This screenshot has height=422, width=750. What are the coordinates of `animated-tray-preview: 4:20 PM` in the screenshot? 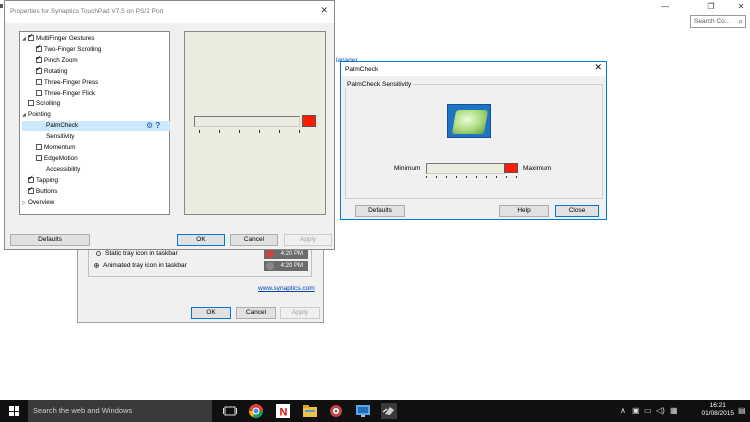 It's located at (286, 266).